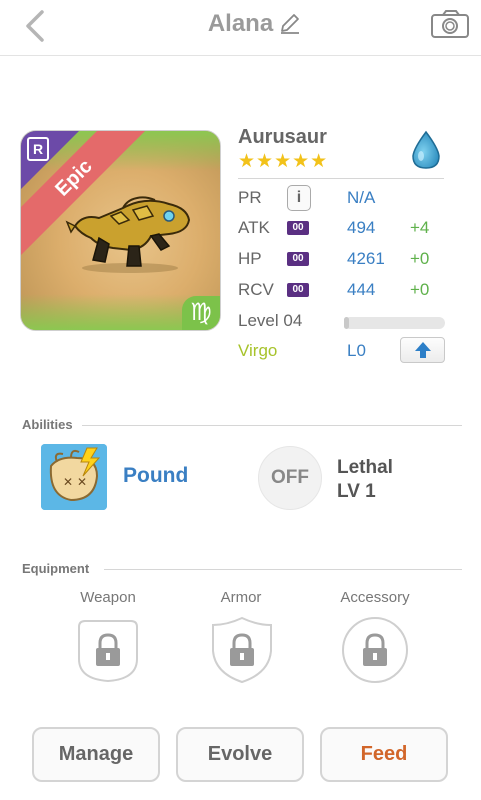 The image size is (481, 800). I want to click on level-row: Level 04, so click(343, 323).